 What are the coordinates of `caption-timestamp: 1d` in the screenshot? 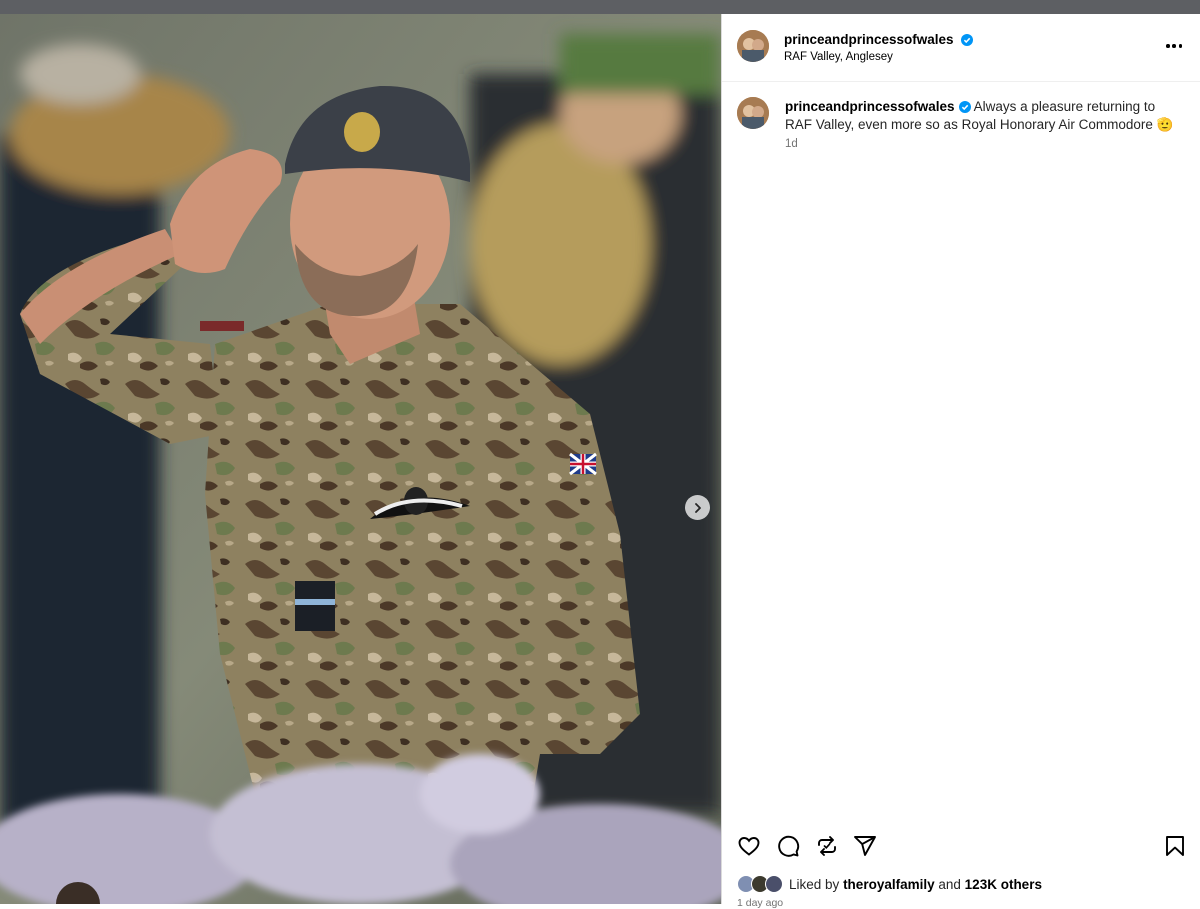 It's located at (791, 144).